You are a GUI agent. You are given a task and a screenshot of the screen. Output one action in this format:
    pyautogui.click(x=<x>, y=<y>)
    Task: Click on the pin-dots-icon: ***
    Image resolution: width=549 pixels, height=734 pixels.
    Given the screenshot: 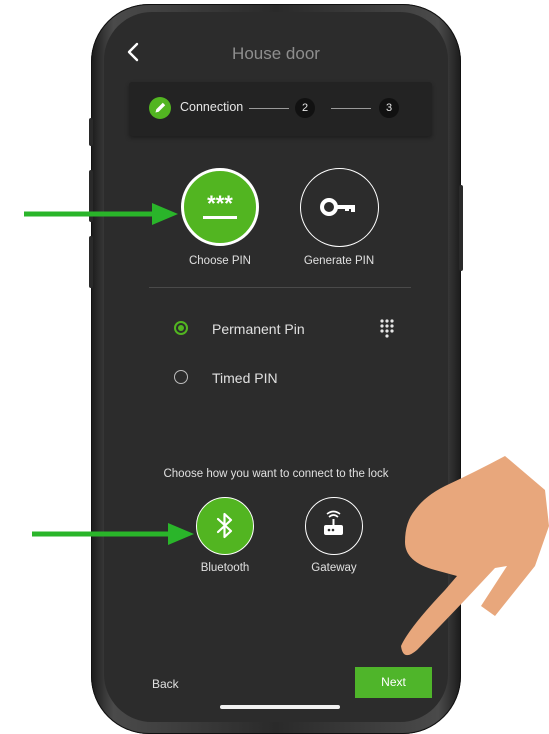 What is the action you would take?
    pyautogui.click(x=220, y=205)
    